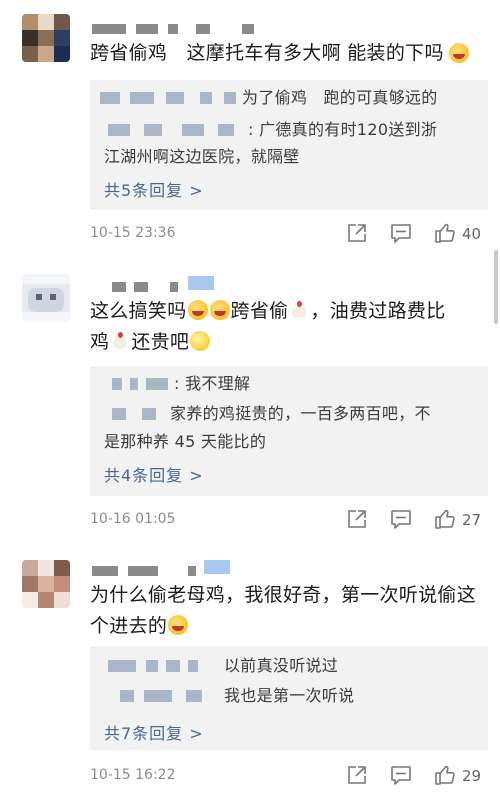 The image size is (500, 796). I want to click on reply-text: : 我不理解, so click(212, 383).